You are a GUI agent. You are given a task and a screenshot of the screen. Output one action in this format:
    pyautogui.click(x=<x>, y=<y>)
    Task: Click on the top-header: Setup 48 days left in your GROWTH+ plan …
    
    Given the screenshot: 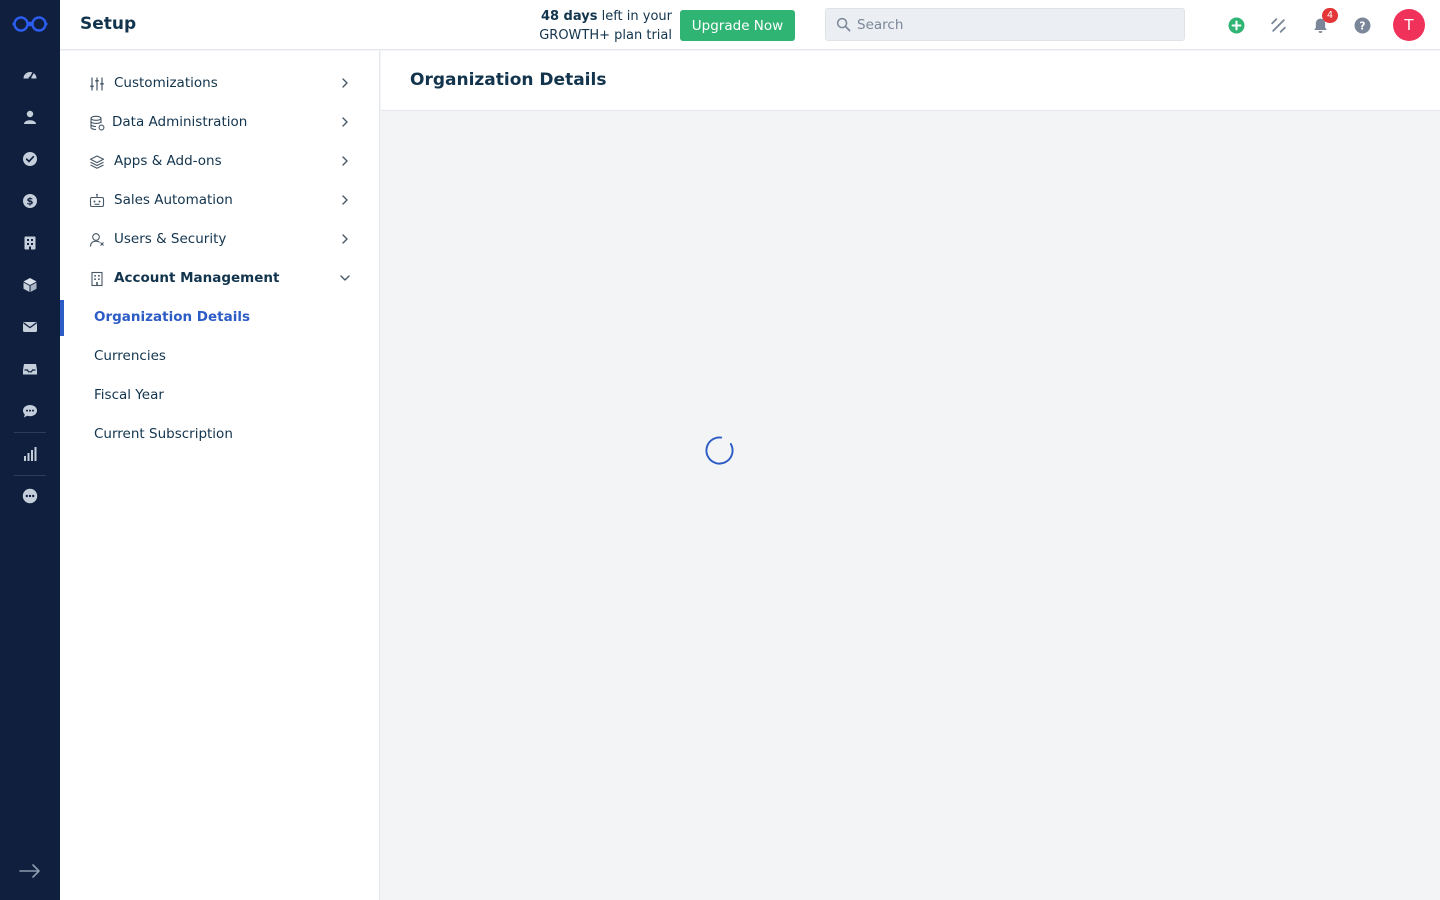 What is the action you would take?
    pyautogui.click(x=750, y=25)
    